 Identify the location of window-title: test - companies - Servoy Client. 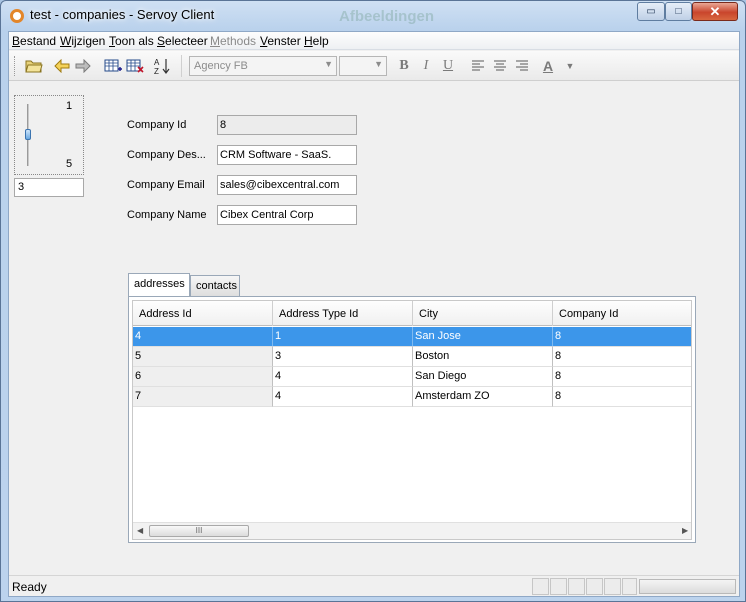
(122, 14).